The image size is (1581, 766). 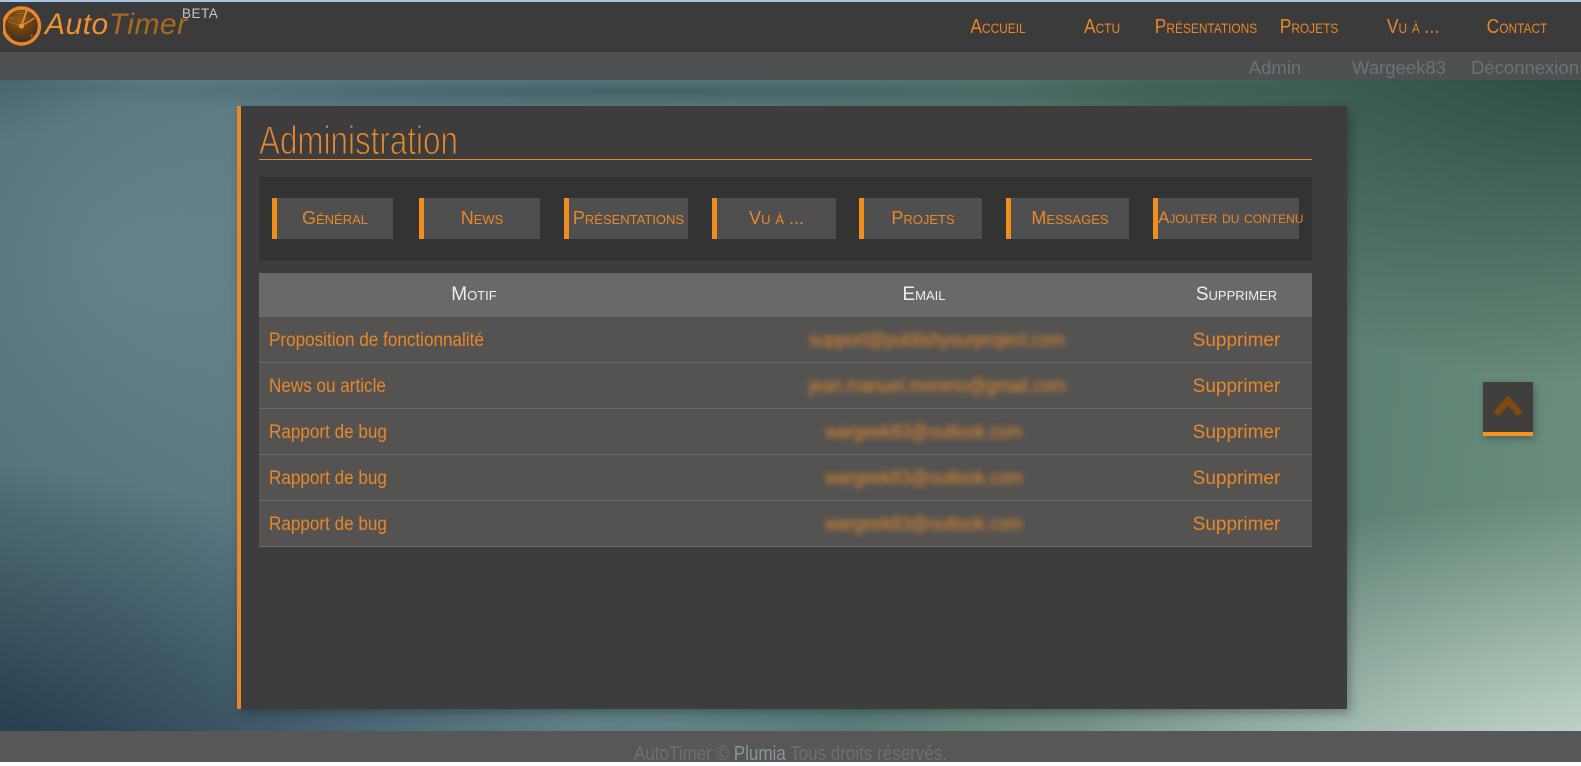 What do you see at coordinates (33, 36) in the screenshot?
I see `svg-text: 40` at bounding box center [33, 36].